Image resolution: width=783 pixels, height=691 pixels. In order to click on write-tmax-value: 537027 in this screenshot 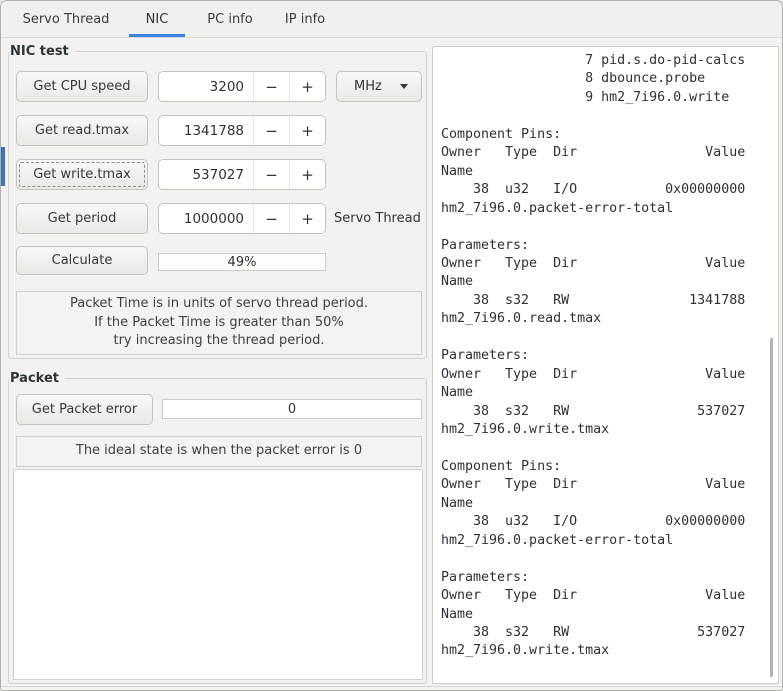, I will do `click(206, 174)`.